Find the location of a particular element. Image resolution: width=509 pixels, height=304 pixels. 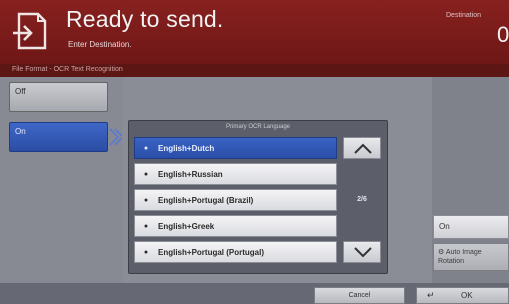

ok-label: OK is located at coordinates (467, 295).